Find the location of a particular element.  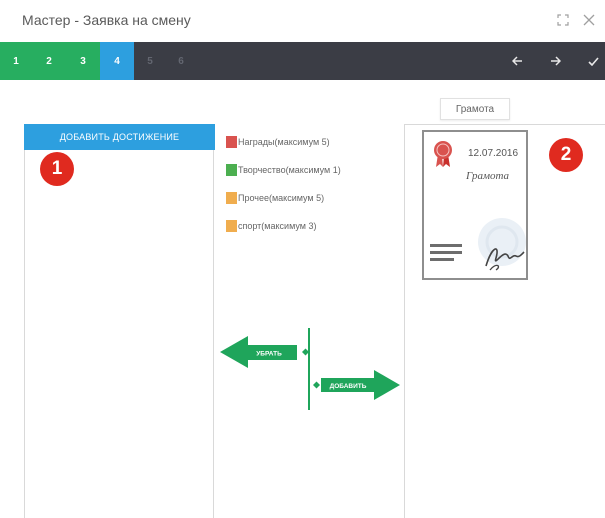

step-6: 6 is located at coordinates (181, 61).